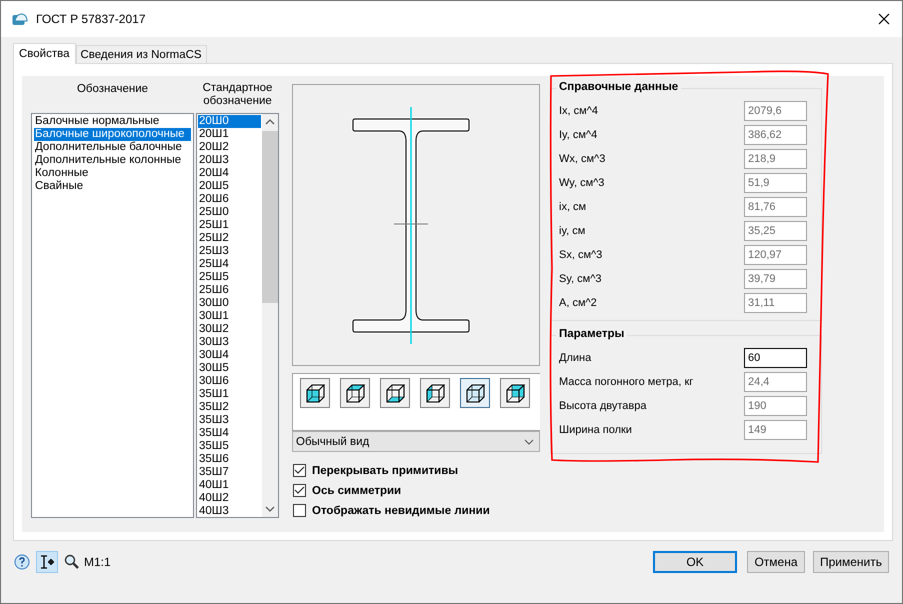  What do you see at coordinates (112, 147) in the screenshot?
I see `list-item: Дополнительные балочные` at bounding box center [112, 147].